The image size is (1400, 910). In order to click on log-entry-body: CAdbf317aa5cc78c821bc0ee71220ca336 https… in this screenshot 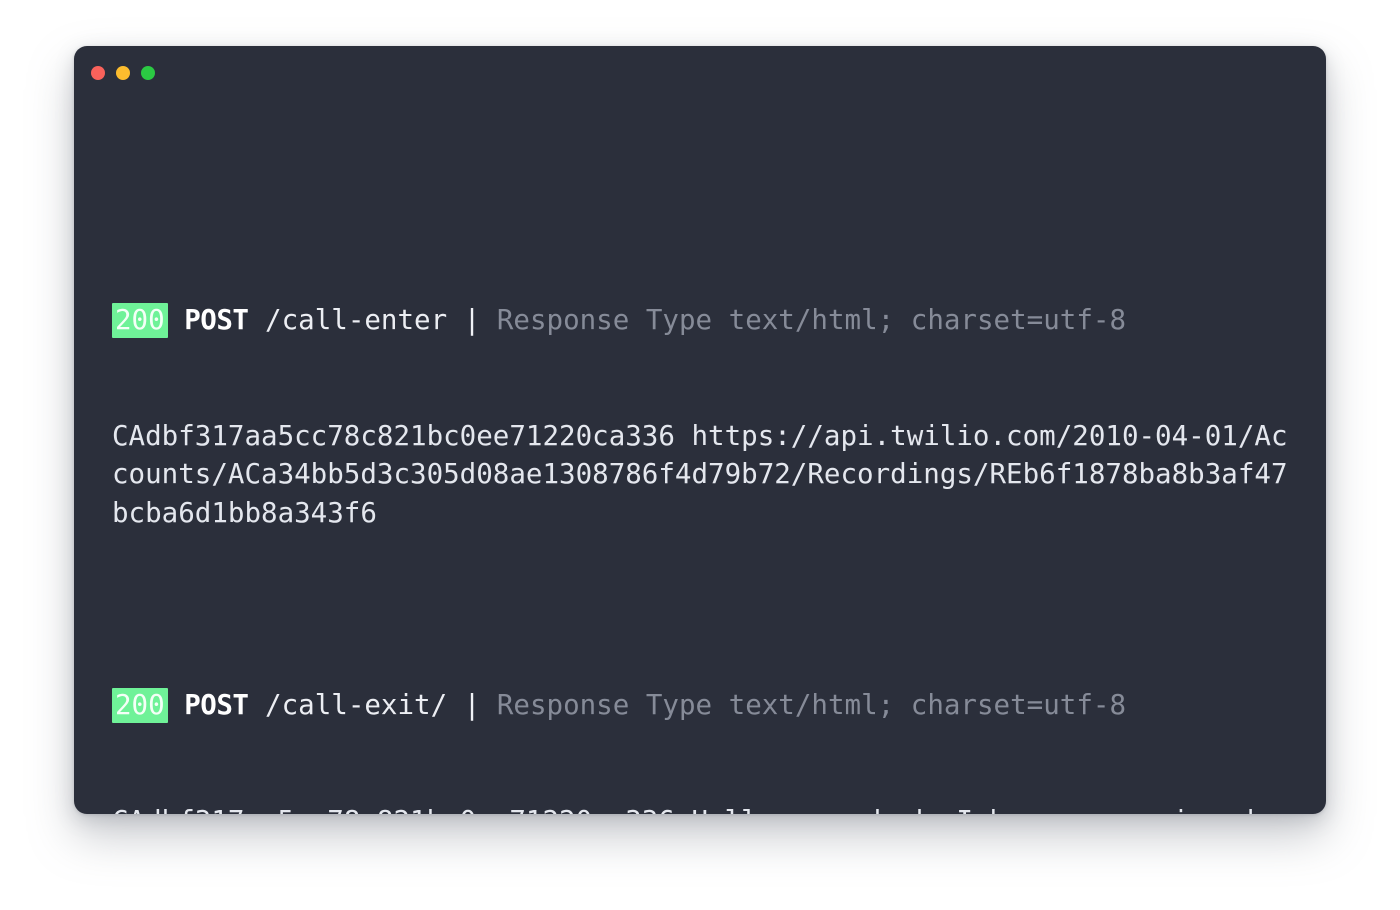, I will do `click(700, 474)`.